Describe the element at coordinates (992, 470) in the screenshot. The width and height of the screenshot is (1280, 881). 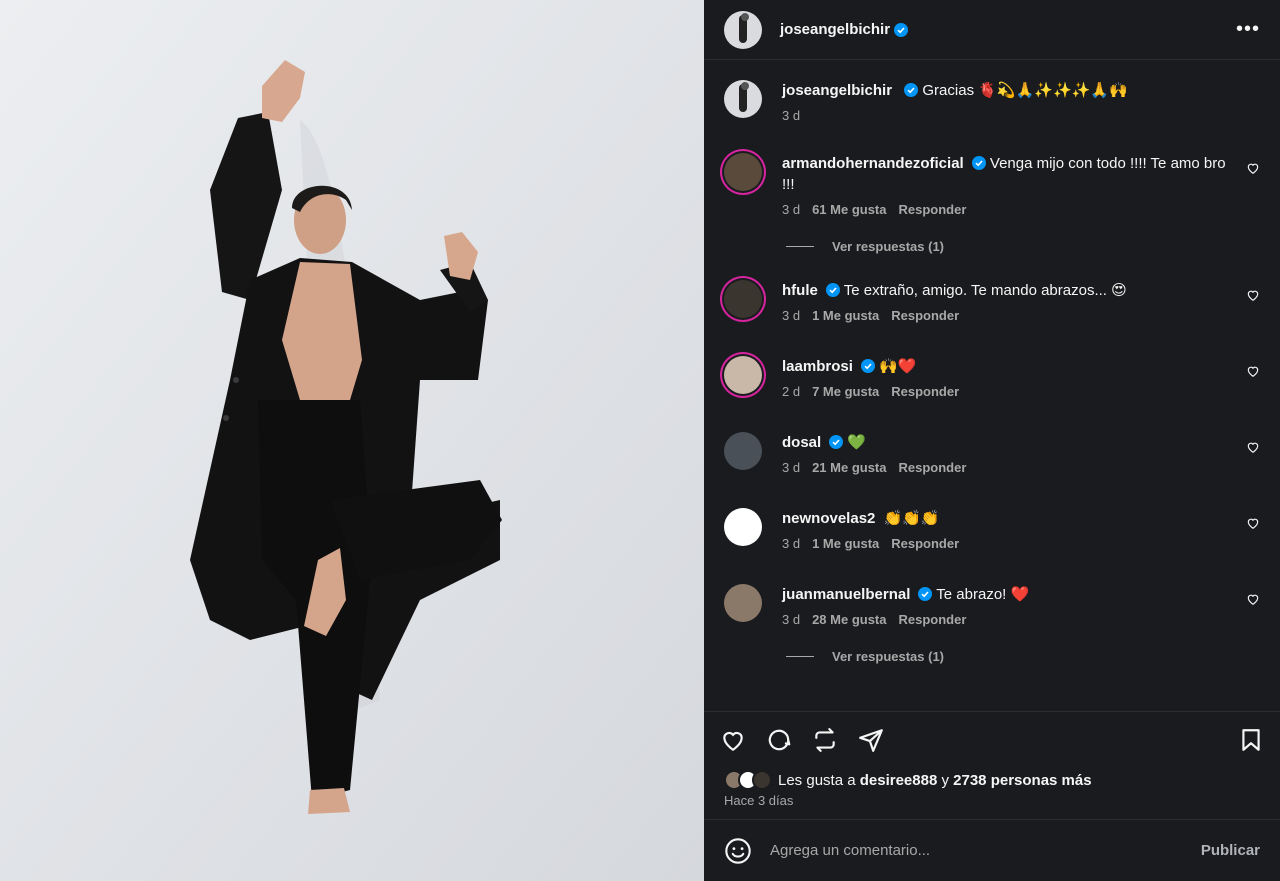
I see `comment-item: dosal 💚 3 d 21 Me gusta Responder` at that location.